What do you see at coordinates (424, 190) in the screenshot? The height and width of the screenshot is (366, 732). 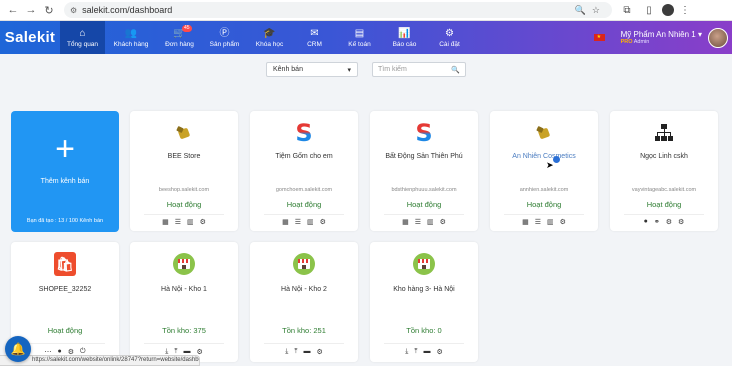 I see `channel-domain: bdsthienphuuu.salekit.com` at bounding box center [424, 190].